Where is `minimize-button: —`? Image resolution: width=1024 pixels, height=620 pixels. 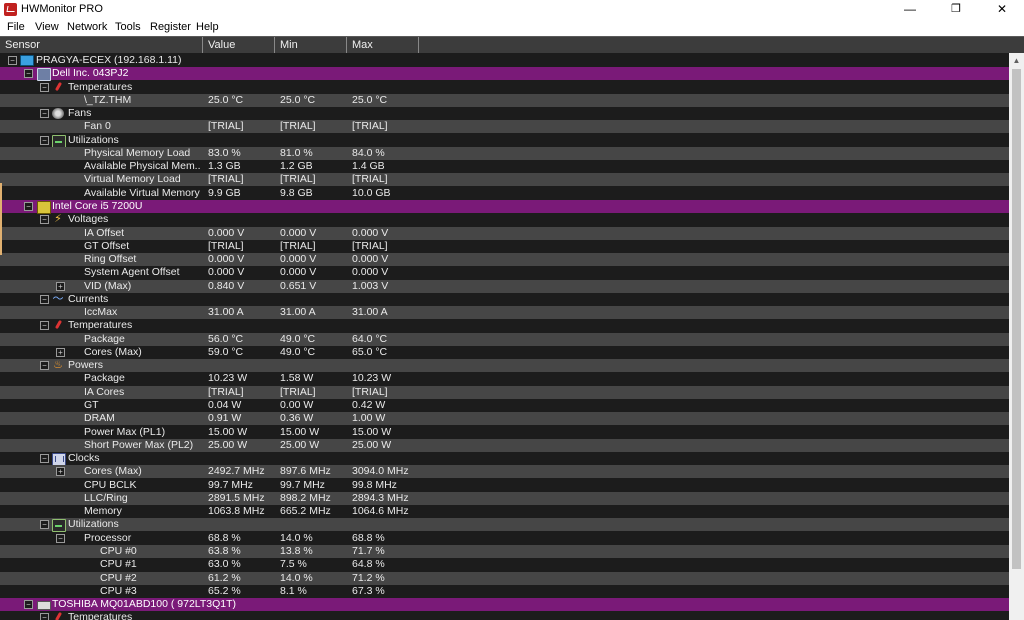 minimize-button: — is located at coordinates (910, 9).